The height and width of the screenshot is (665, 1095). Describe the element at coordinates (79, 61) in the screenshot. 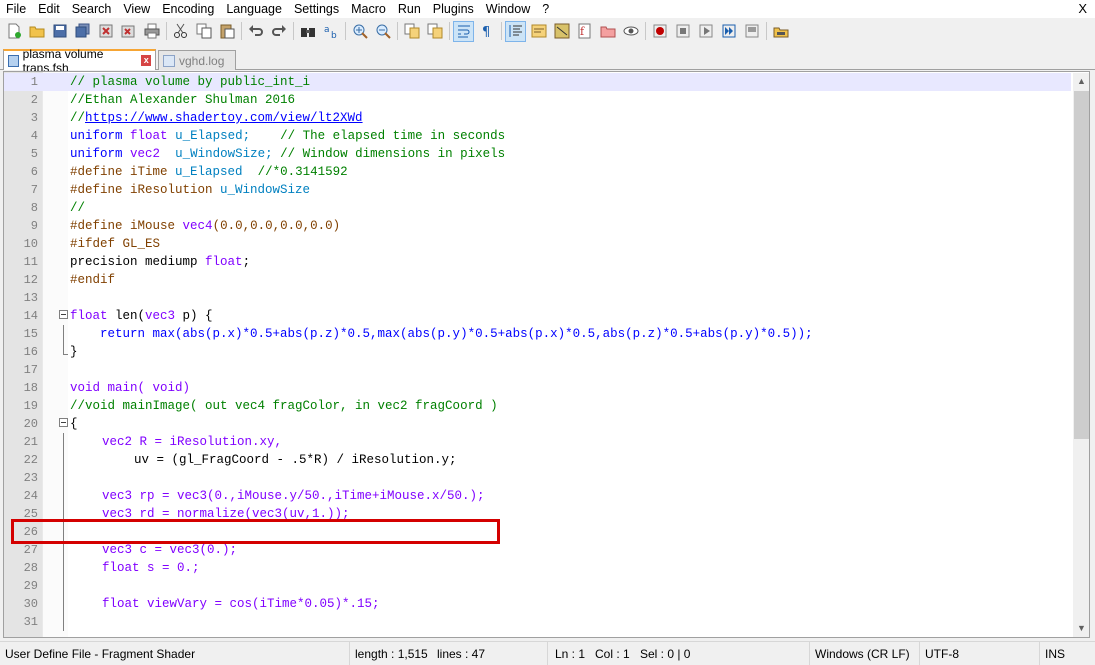

I see `tab-plasma-volume: plasma volume trans.fsh x` at that location.